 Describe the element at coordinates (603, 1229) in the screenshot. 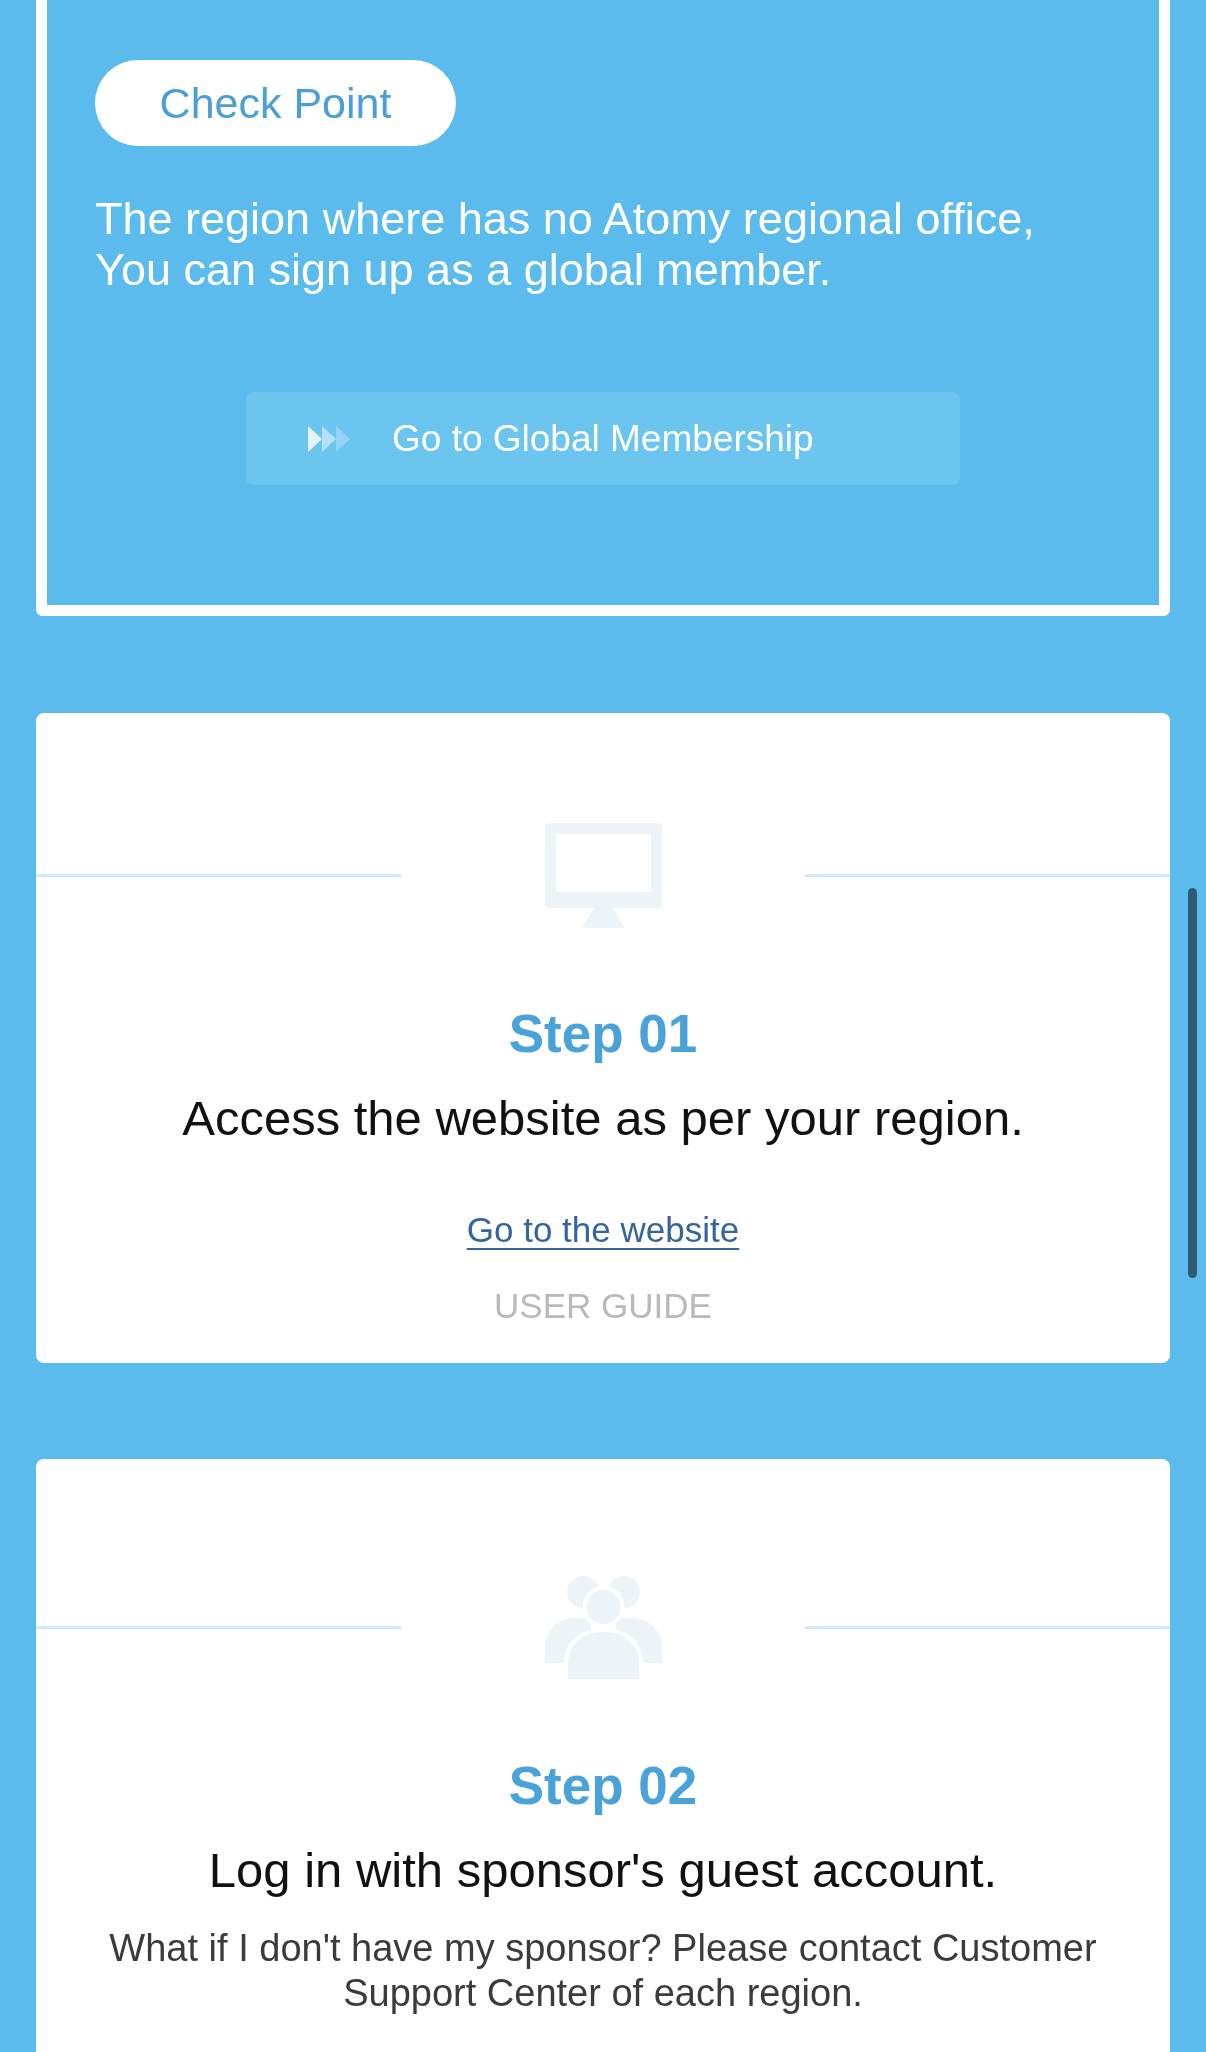

I see `step-link: Go to the website` at that location.